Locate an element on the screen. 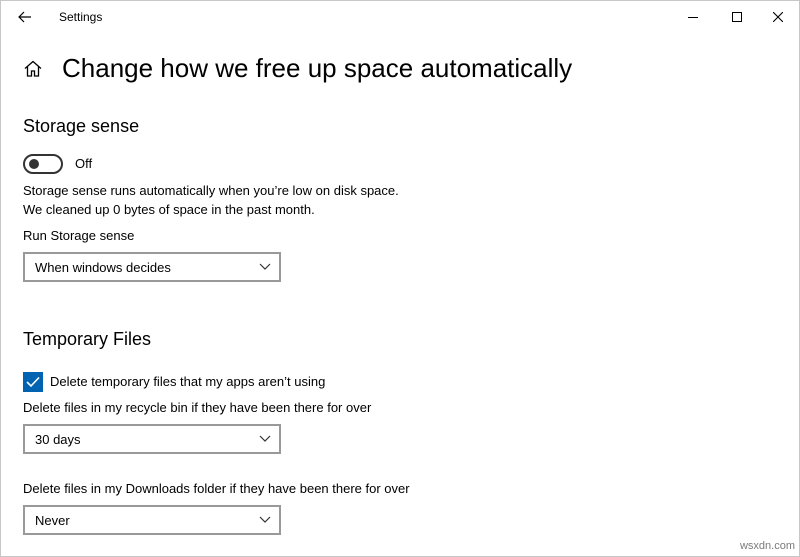 The height and width of the screenshot is (557, 800). storage-sense-heading: Storage sense is located at coordinates (81, 126).